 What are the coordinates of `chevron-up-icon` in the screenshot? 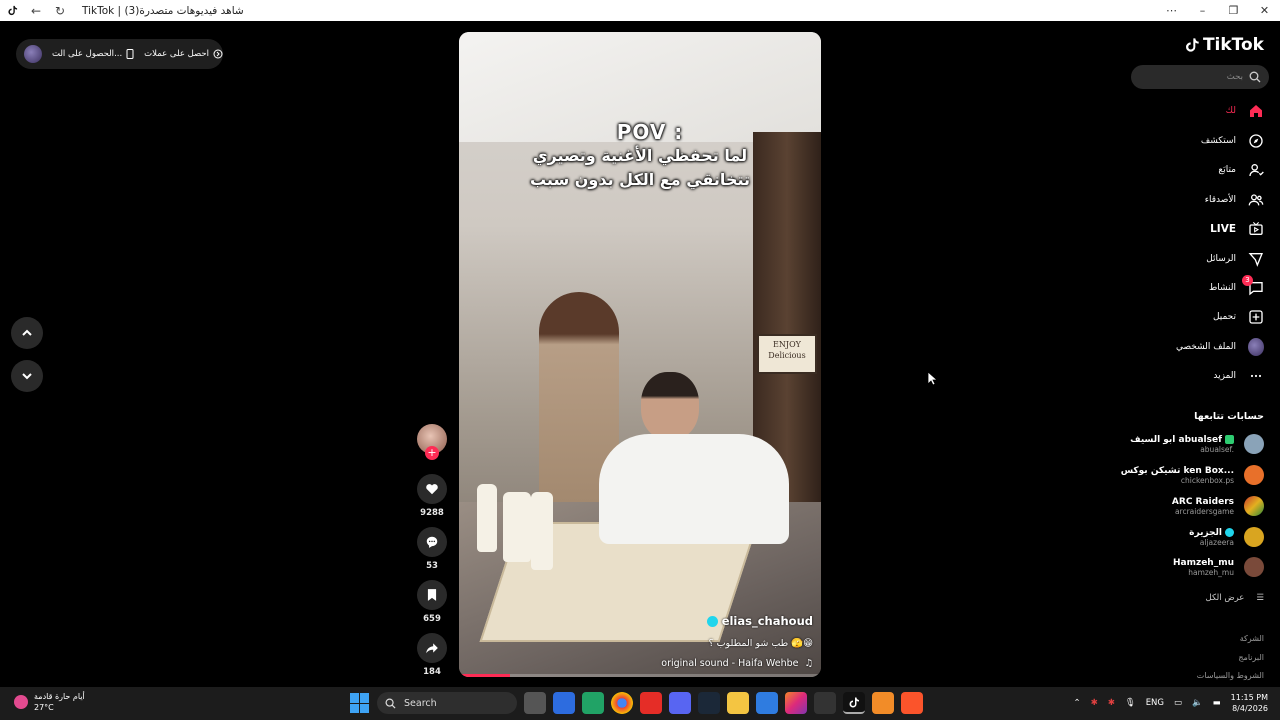 It's located at (27, 332).